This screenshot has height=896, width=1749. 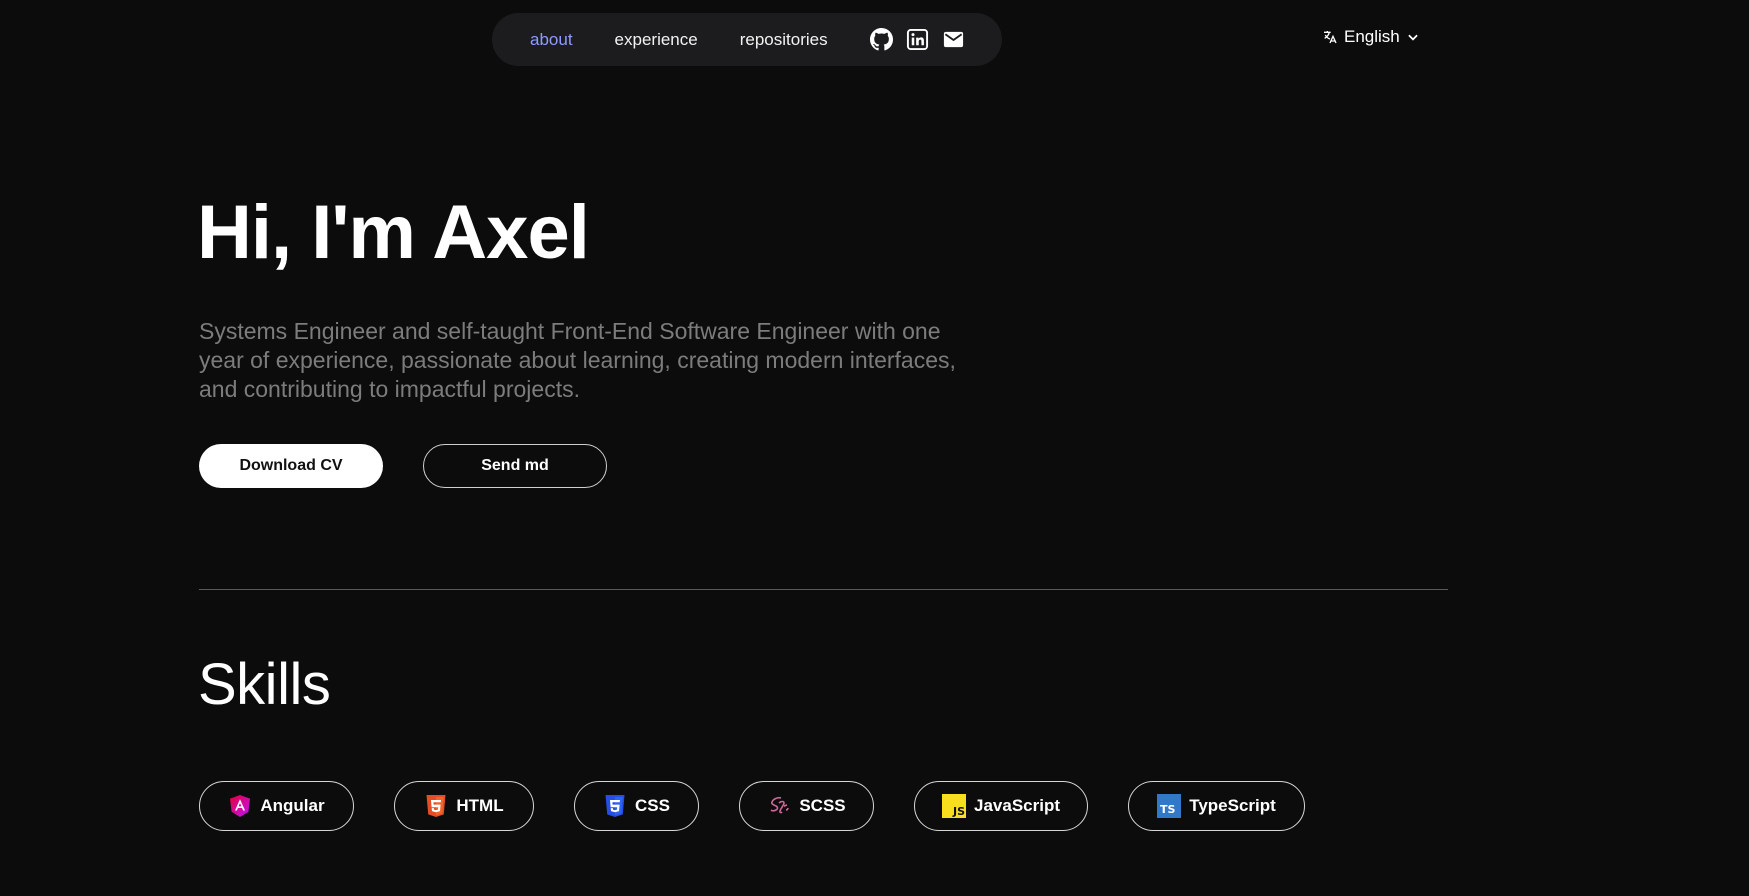 I want to click on html5-icon, so click(x=436, y=806).